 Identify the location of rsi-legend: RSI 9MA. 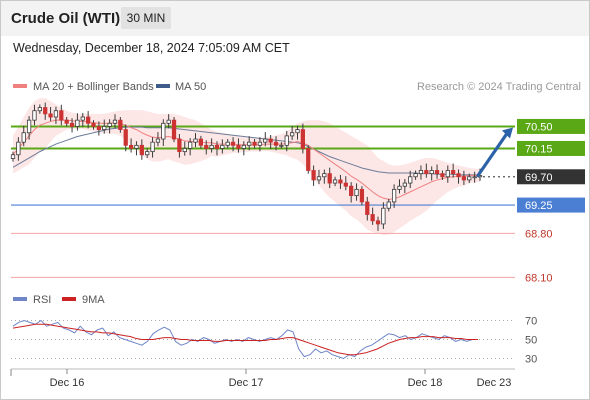
(59, 300).